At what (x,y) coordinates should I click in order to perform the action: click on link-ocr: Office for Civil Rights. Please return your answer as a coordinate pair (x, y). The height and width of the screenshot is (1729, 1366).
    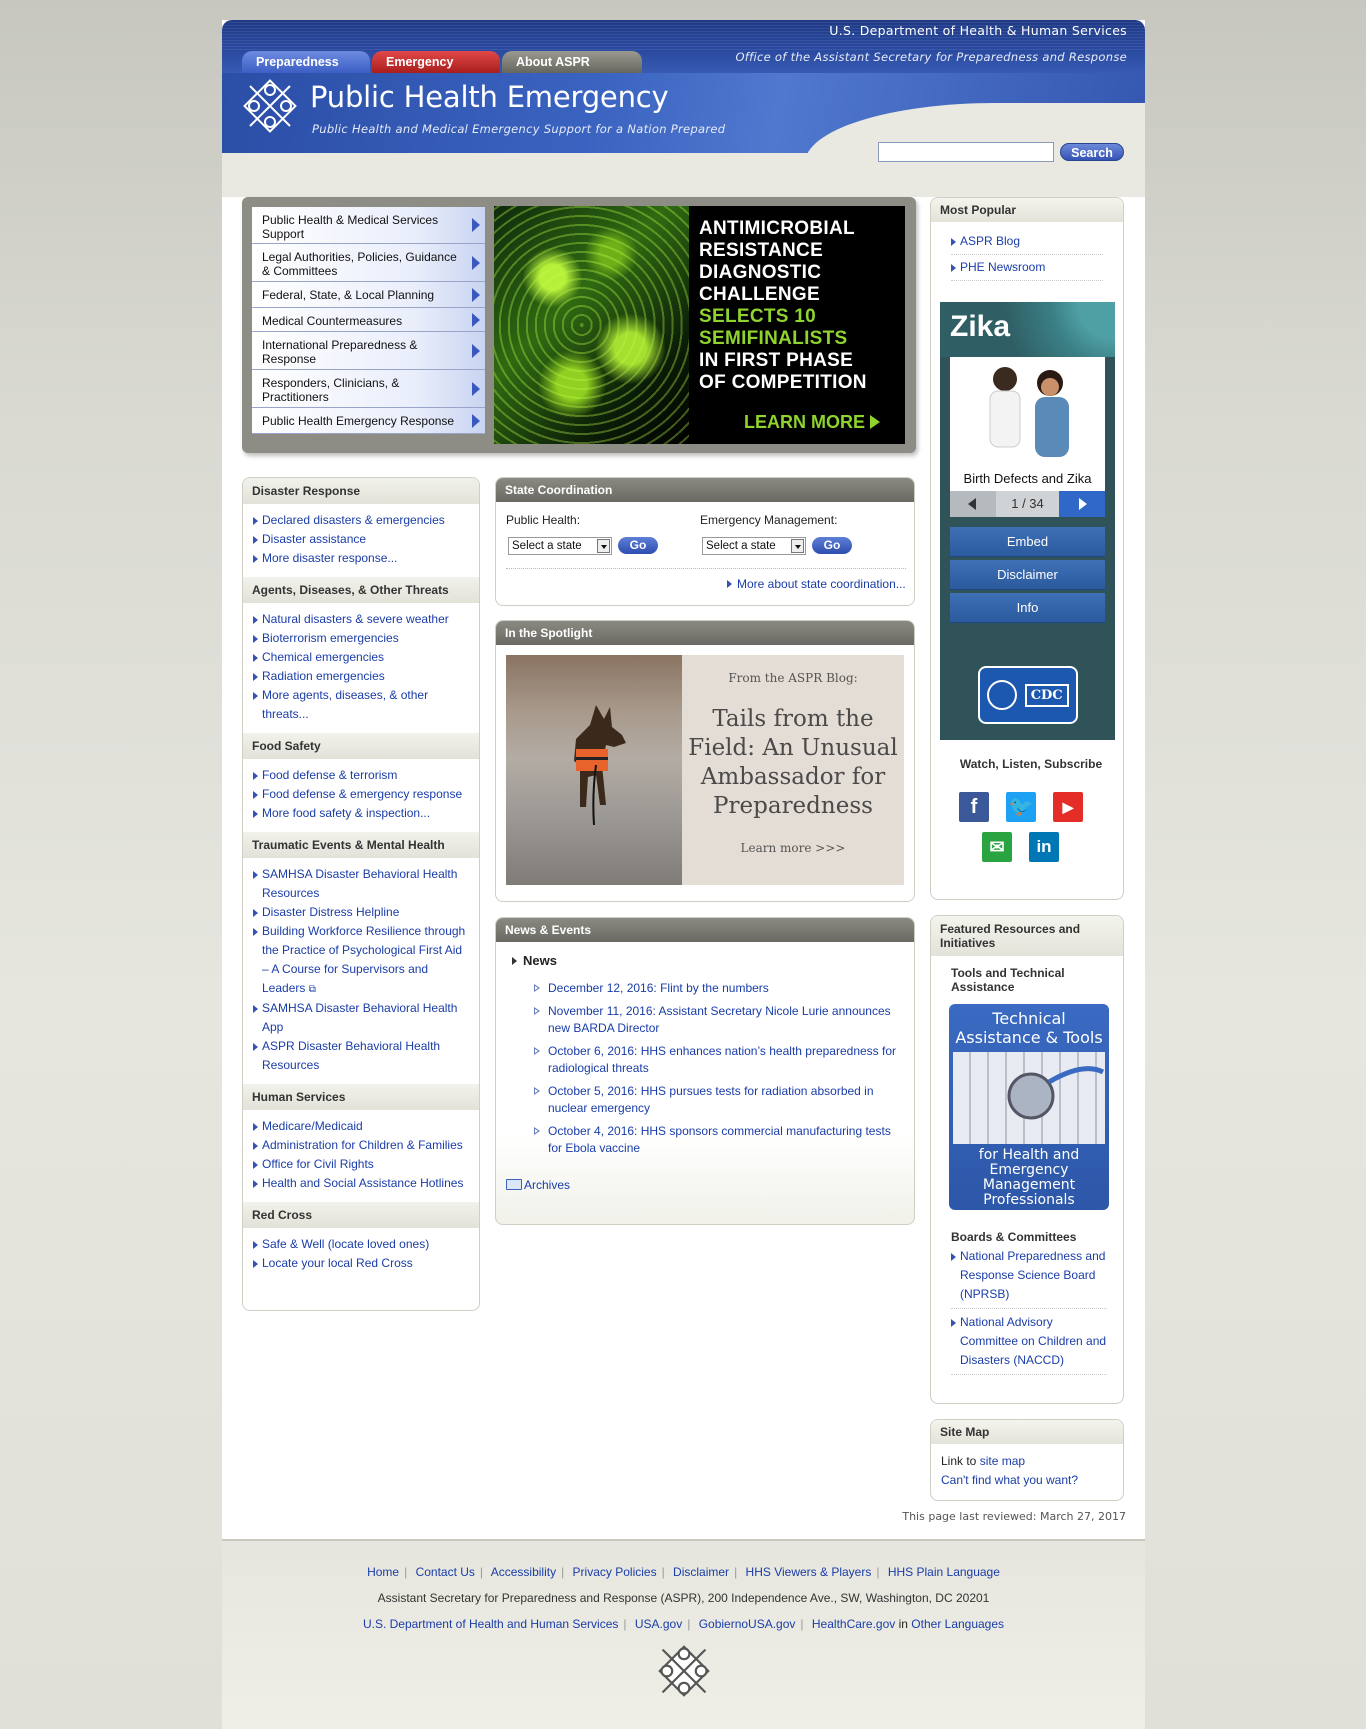
    Looking at the image, I should click on (361, 1164).